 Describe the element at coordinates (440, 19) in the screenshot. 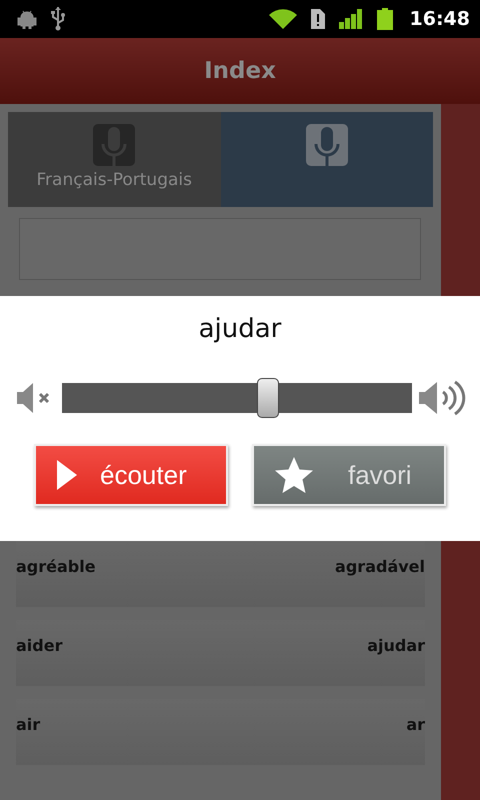

I see `clock: 16:48` at that location.